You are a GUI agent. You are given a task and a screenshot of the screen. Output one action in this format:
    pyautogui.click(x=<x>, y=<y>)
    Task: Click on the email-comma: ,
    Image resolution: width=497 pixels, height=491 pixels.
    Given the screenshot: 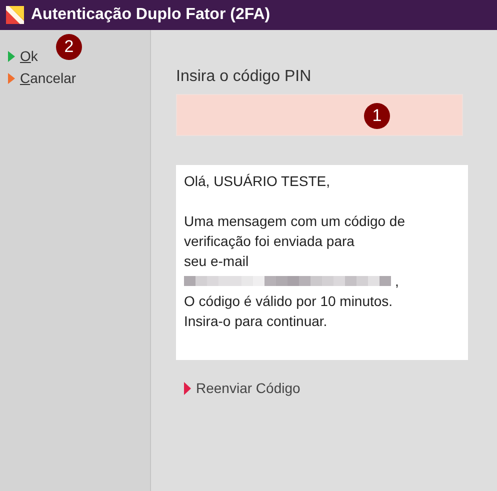 What is the action you would take?
    pyautogui.click(x=397, y=281)
    